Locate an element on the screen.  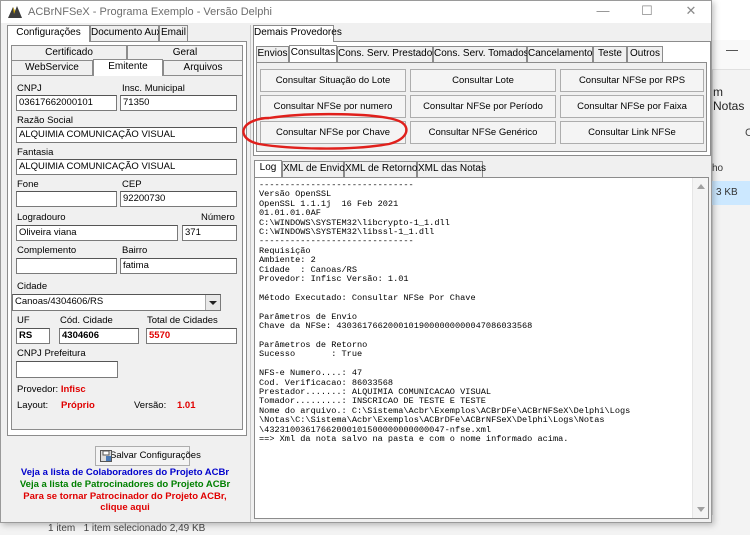
provedor-row: Provedor: Infisc is located at coordinates (51, 389).